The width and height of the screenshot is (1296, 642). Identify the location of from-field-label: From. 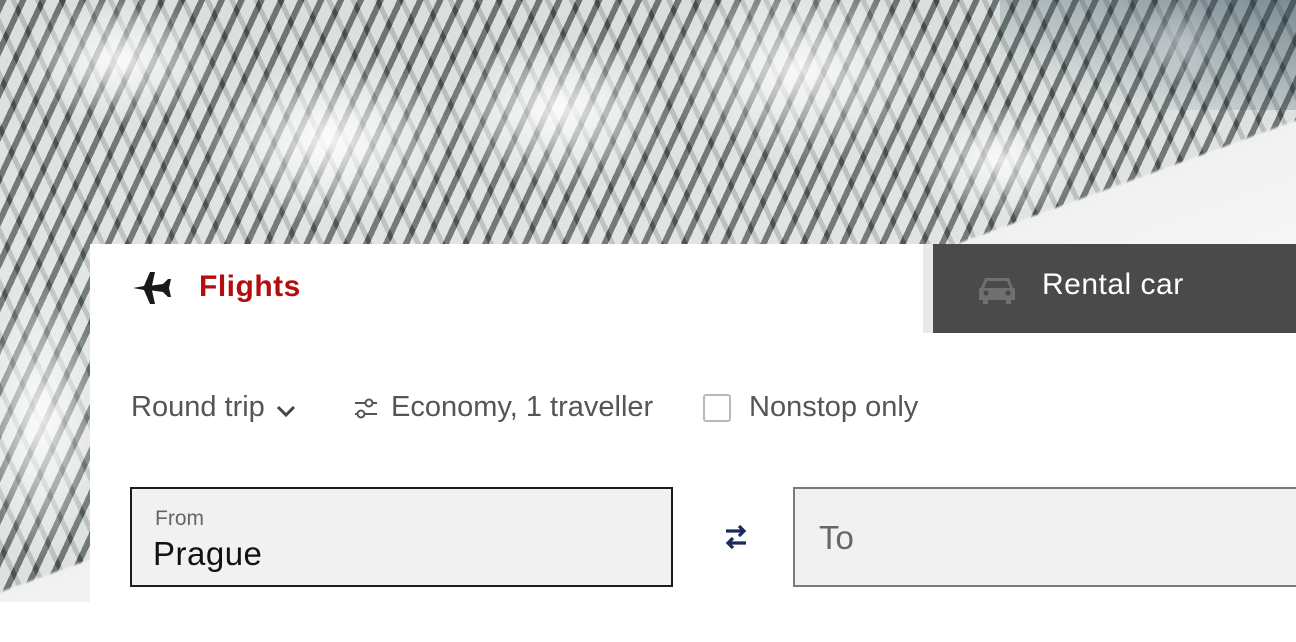
(179, 518).